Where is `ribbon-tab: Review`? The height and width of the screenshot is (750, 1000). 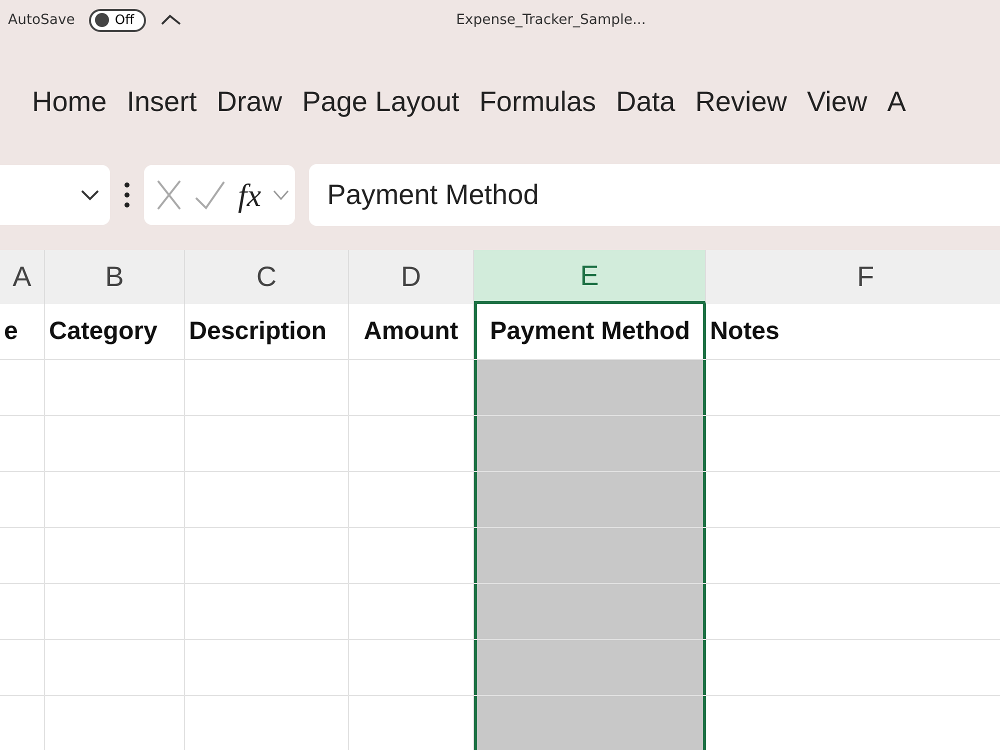
ribbon-tab: Review is located at coordinates (741, 102).